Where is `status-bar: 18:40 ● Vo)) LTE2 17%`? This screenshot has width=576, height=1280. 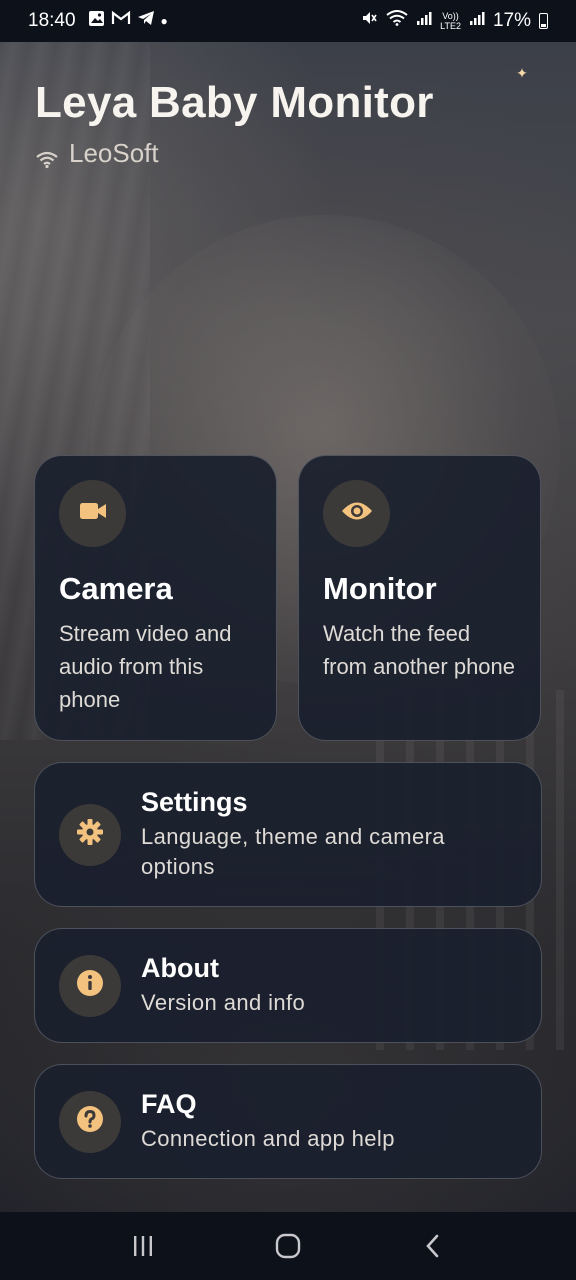 status-bar: 18:40 ● Vo)) LTE2 17% is located at coordinates (288, 21).